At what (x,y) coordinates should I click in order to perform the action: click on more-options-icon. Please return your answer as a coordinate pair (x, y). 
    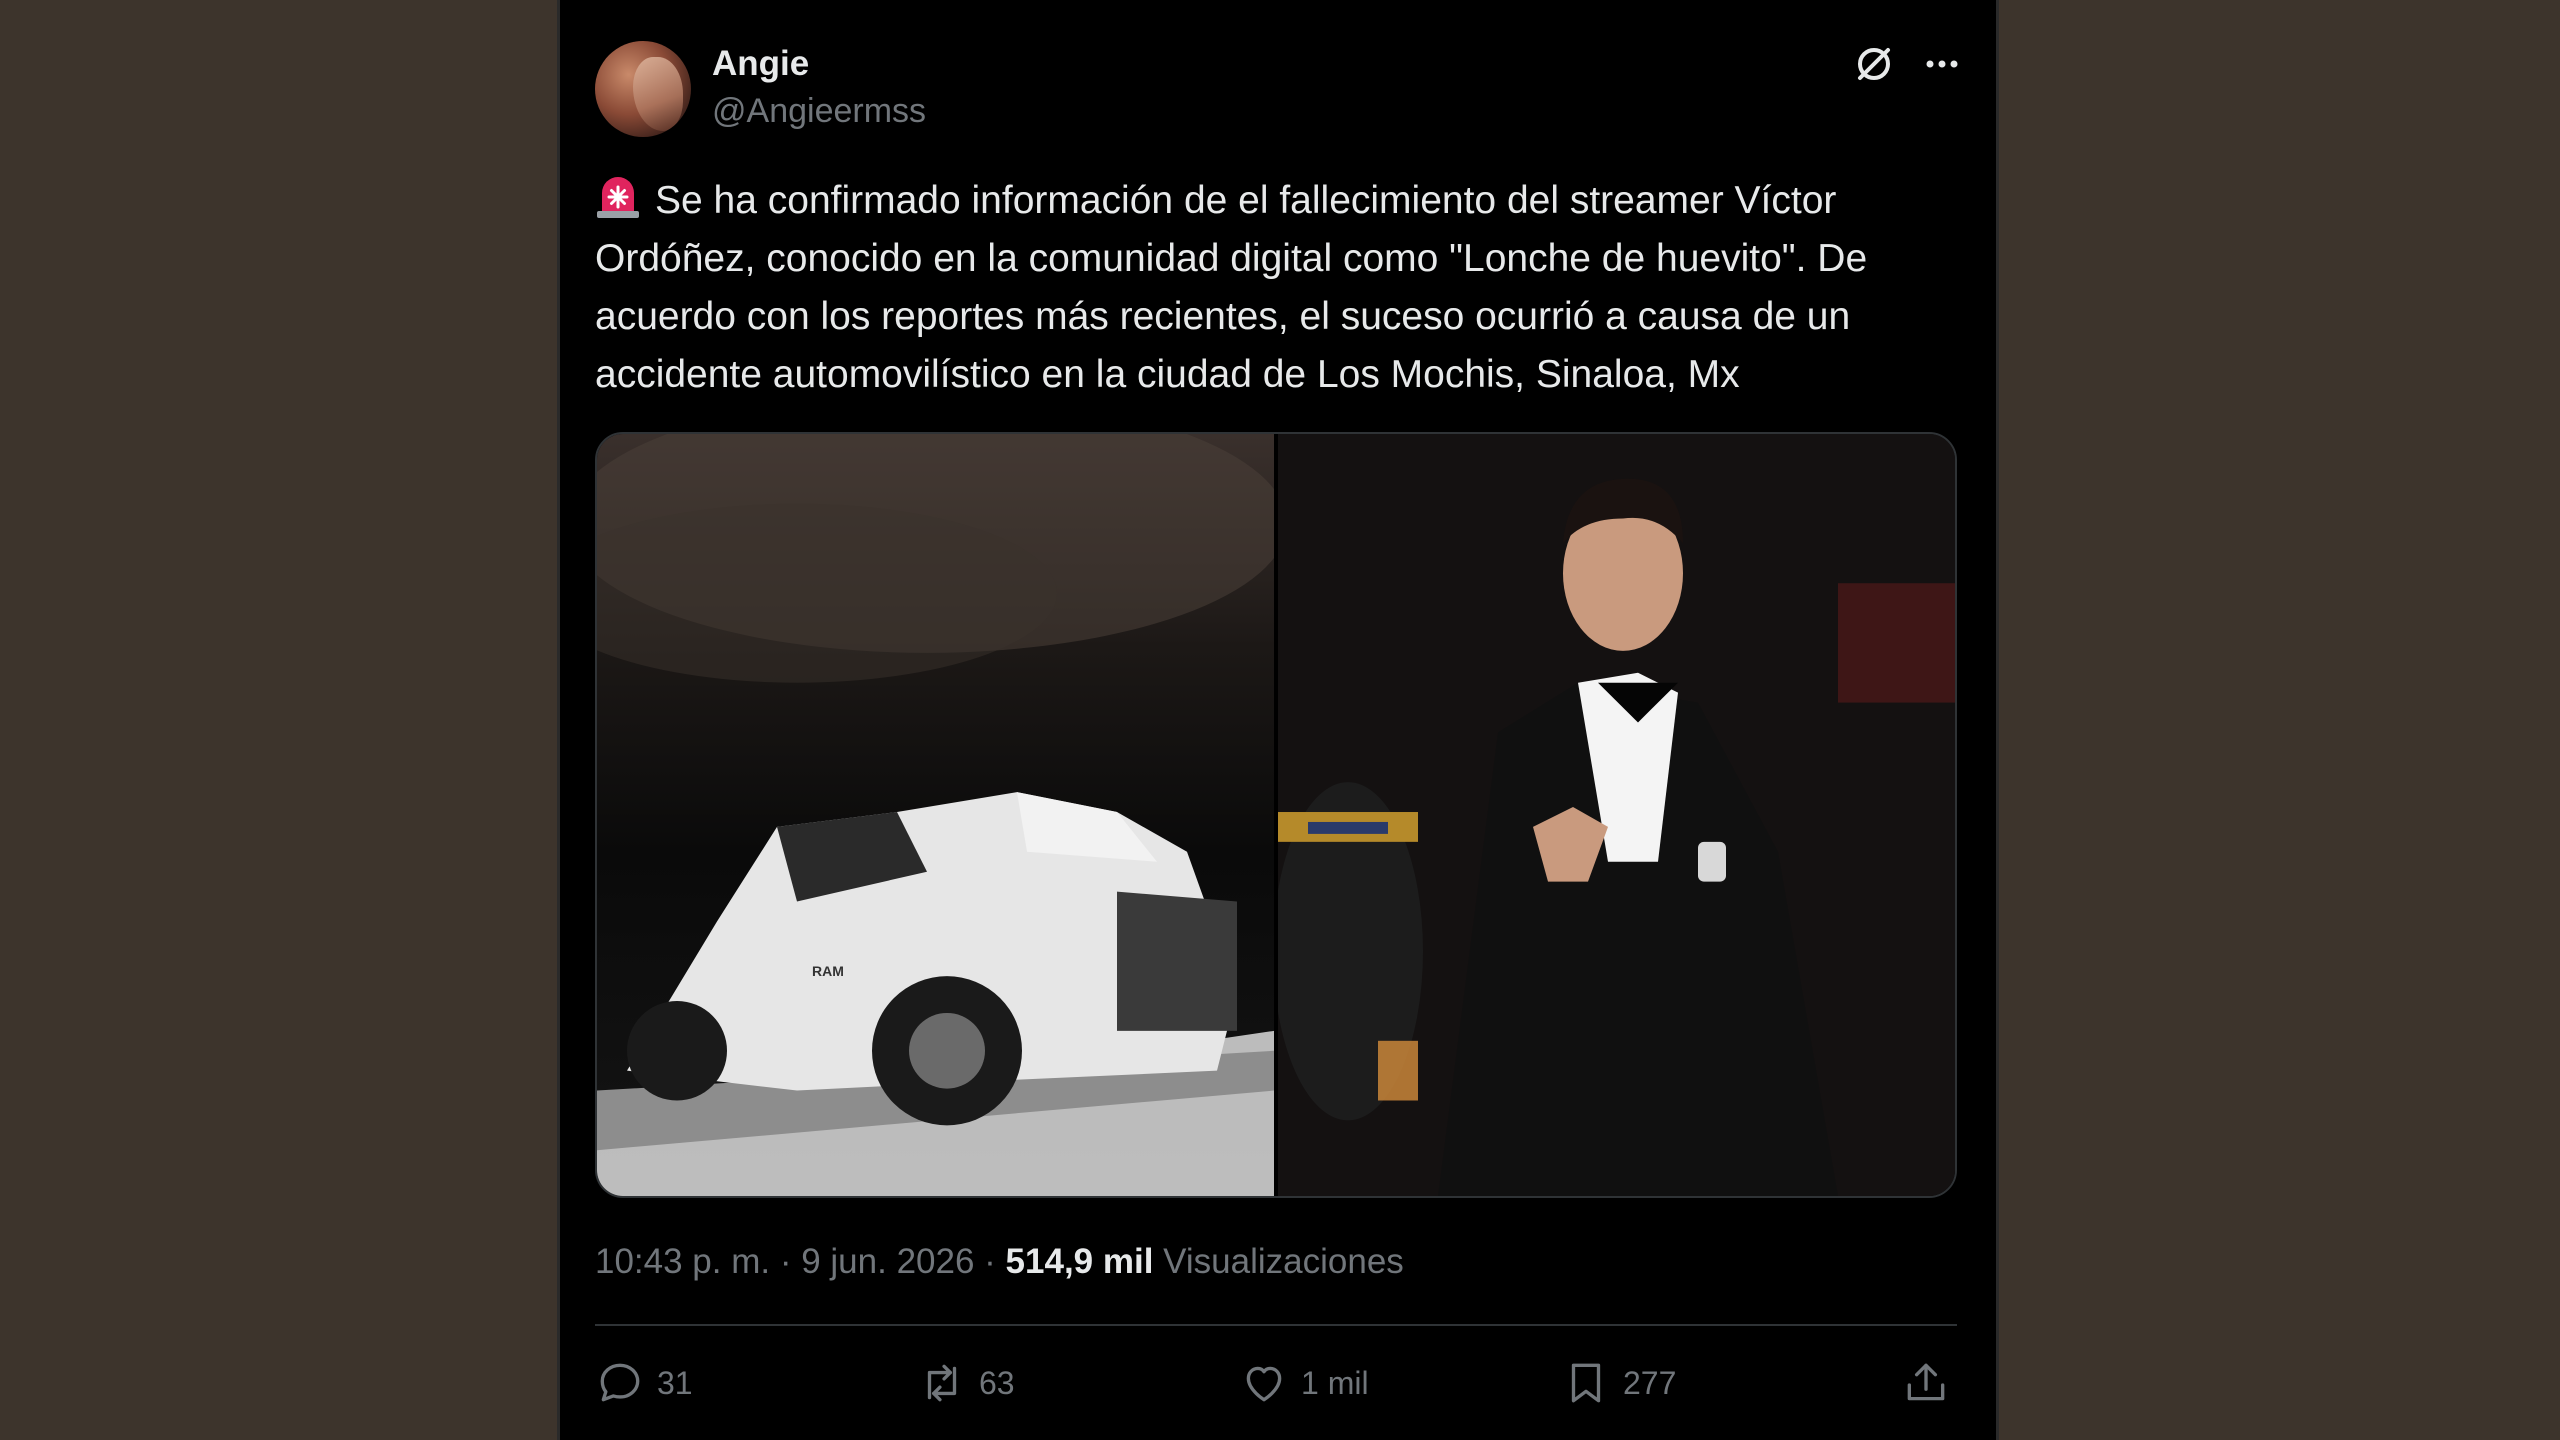
    Looking at the image, I should click on (1942, 64).